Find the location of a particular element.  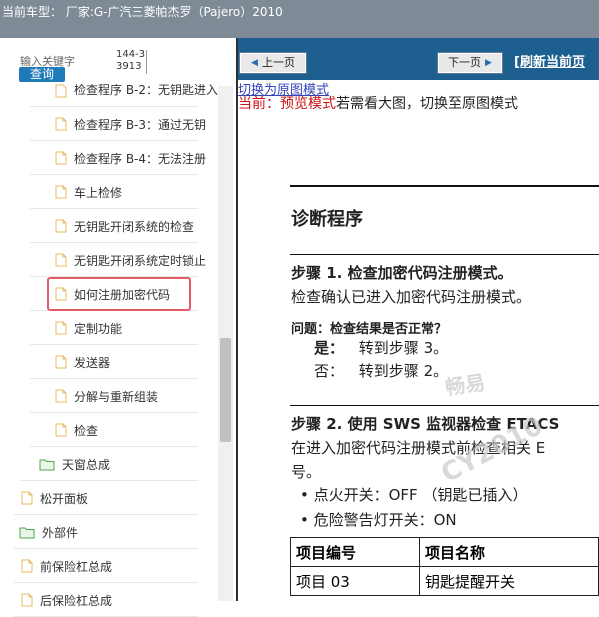

table-row: 项目 03 钥匙提醒开关 is located at coordinates (444, 581).